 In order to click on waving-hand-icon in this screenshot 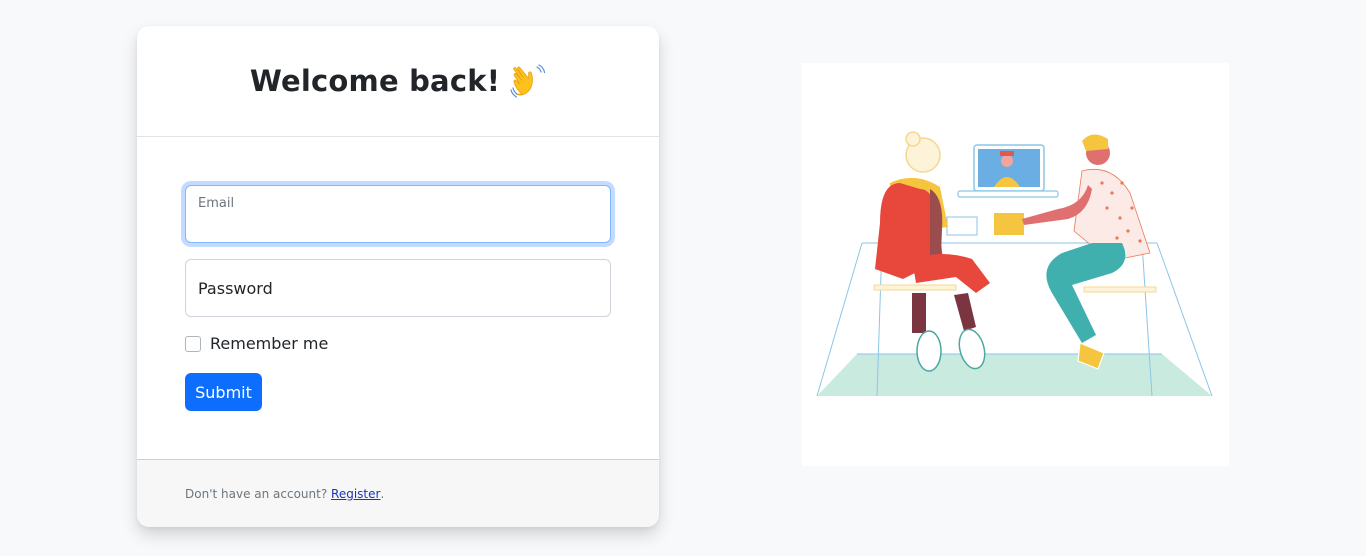, I will do `click(528, 81)`.